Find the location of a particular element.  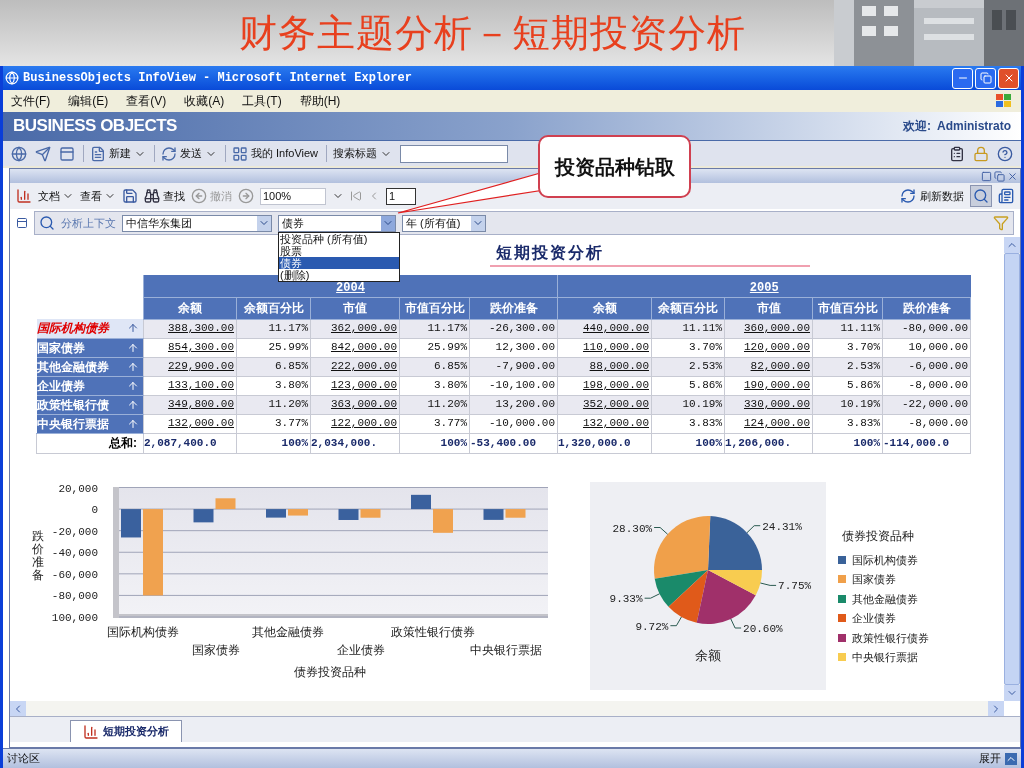

table-cell: 842,000.00 is located at coordinates (355, 347).